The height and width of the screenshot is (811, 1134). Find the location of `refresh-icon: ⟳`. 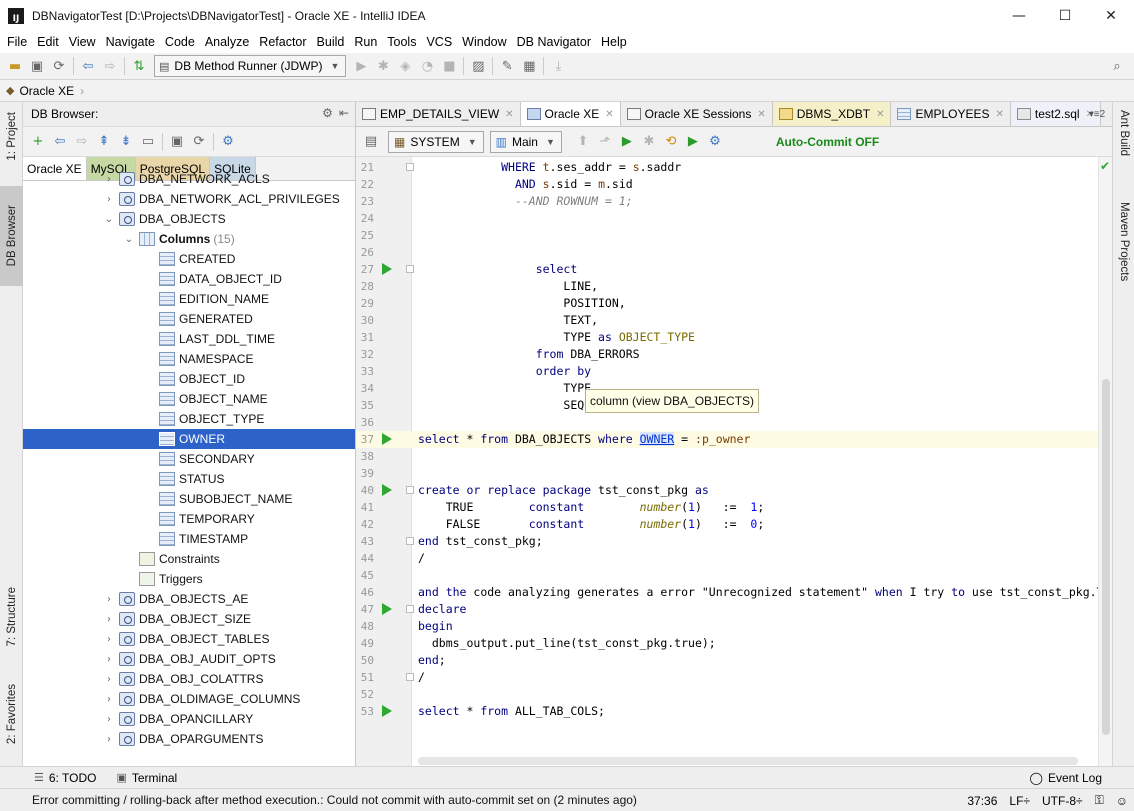

refresh-icon: ⟳ is located at coordinates (199, 142).